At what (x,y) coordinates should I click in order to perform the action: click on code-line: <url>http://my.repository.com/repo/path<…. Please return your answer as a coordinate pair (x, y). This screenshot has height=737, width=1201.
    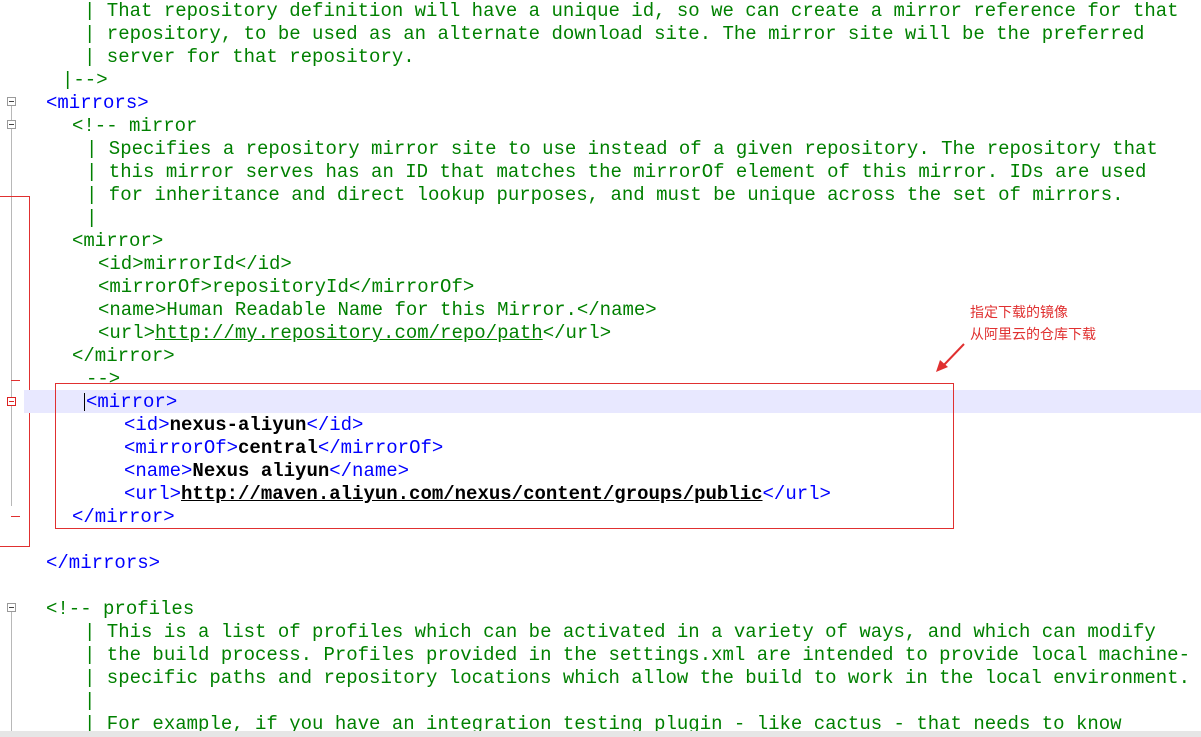
    Looking at the image, I should click on (354, 333).